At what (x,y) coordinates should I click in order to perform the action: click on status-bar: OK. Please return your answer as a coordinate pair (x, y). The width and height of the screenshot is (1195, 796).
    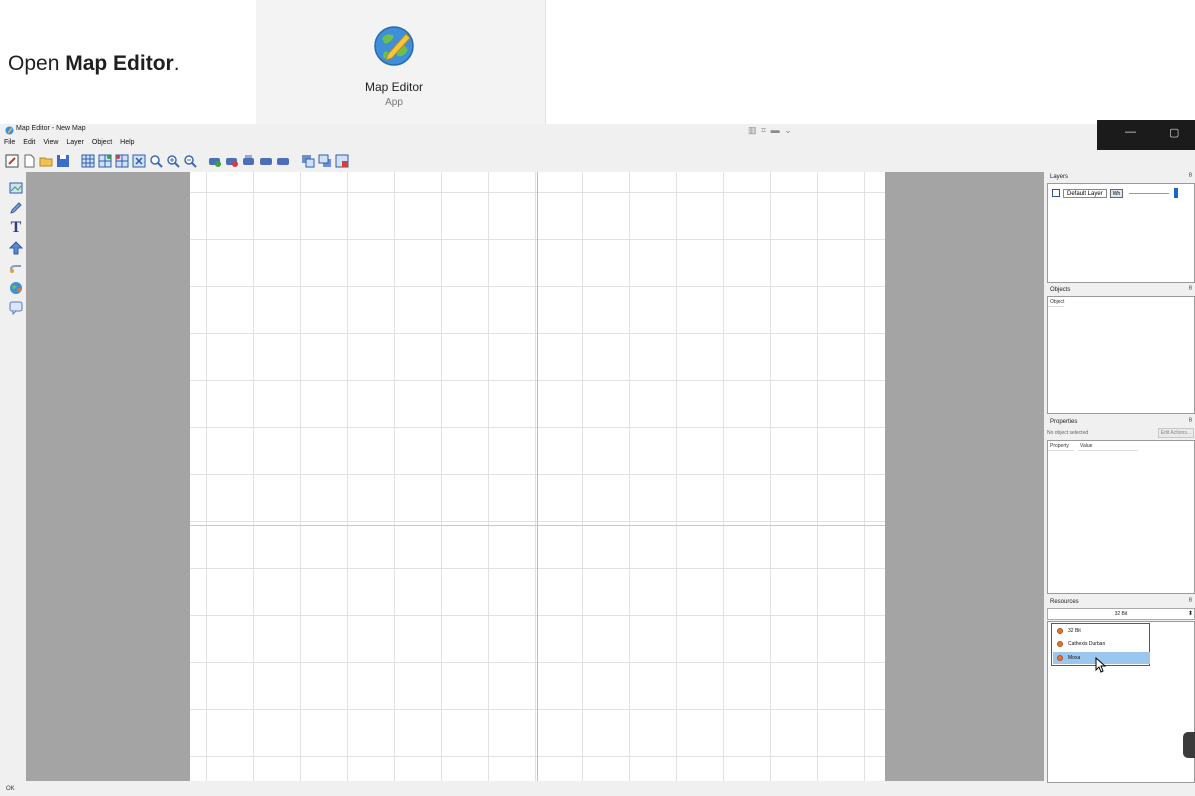
    Looking at the image, I should click on (597, 790).